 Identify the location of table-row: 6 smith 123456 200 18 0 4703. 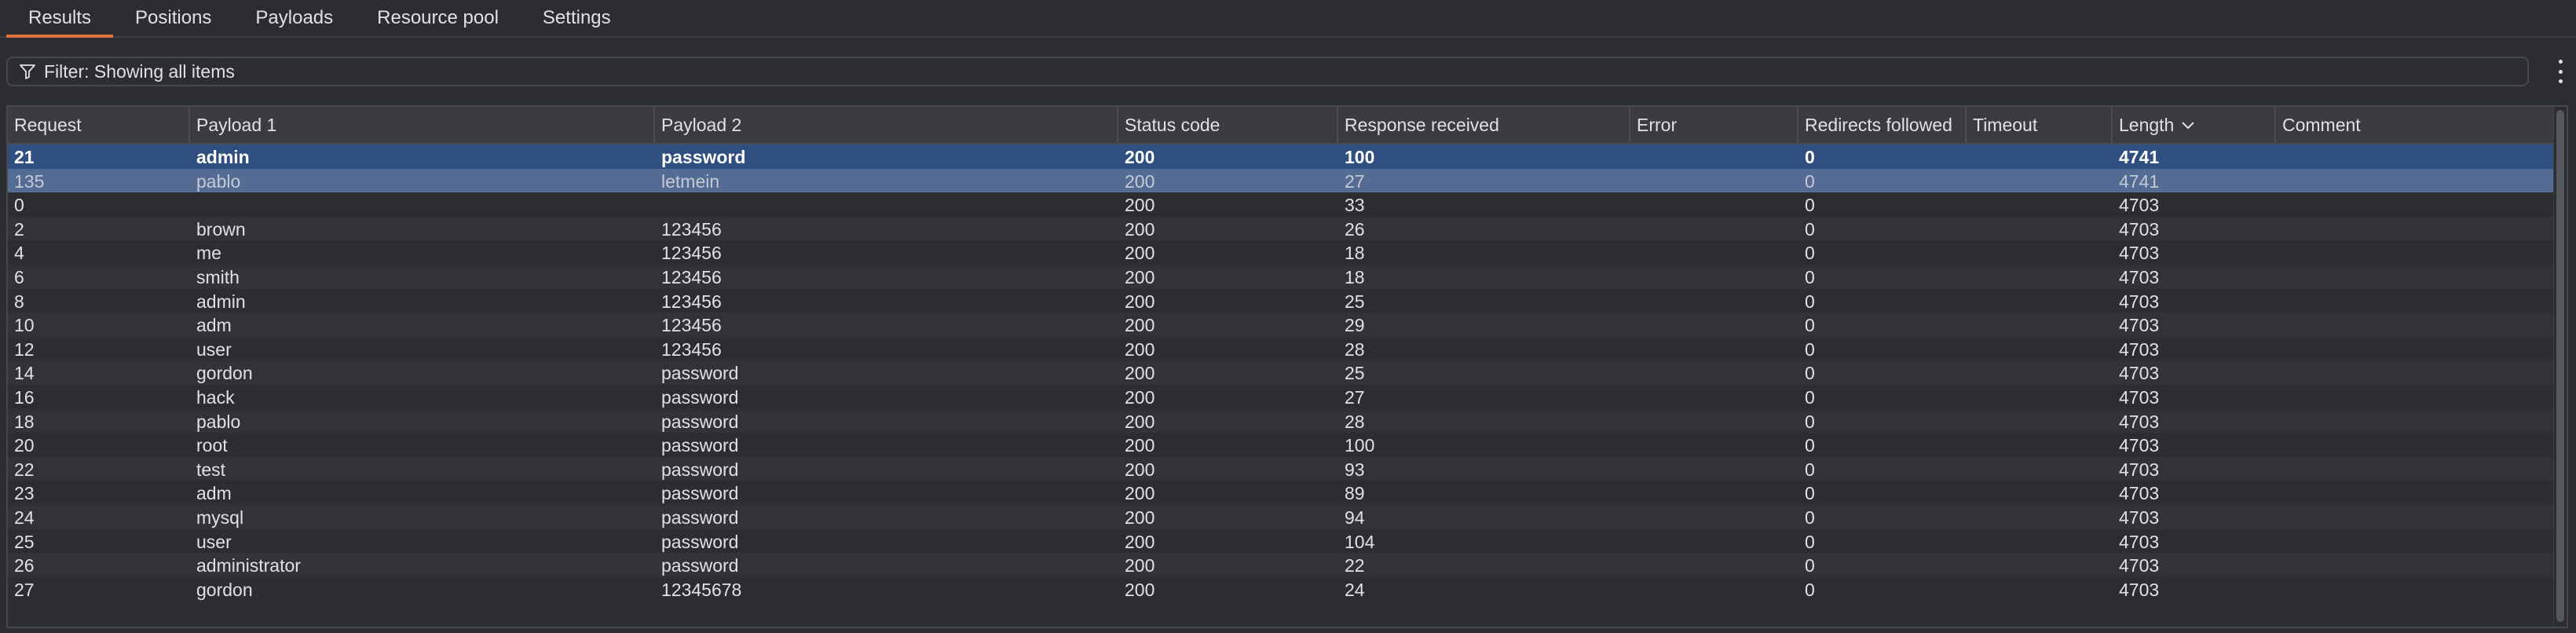
(1283, 277).